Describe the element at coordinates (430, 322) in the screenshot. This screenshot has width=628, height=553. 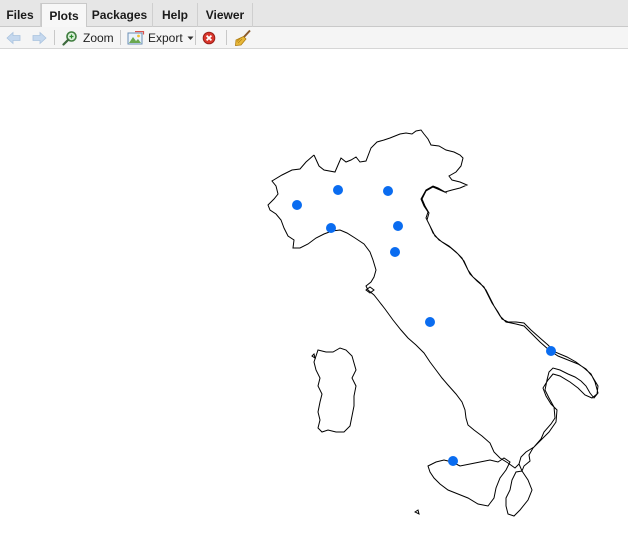
I see `city-point-rome` at that location.